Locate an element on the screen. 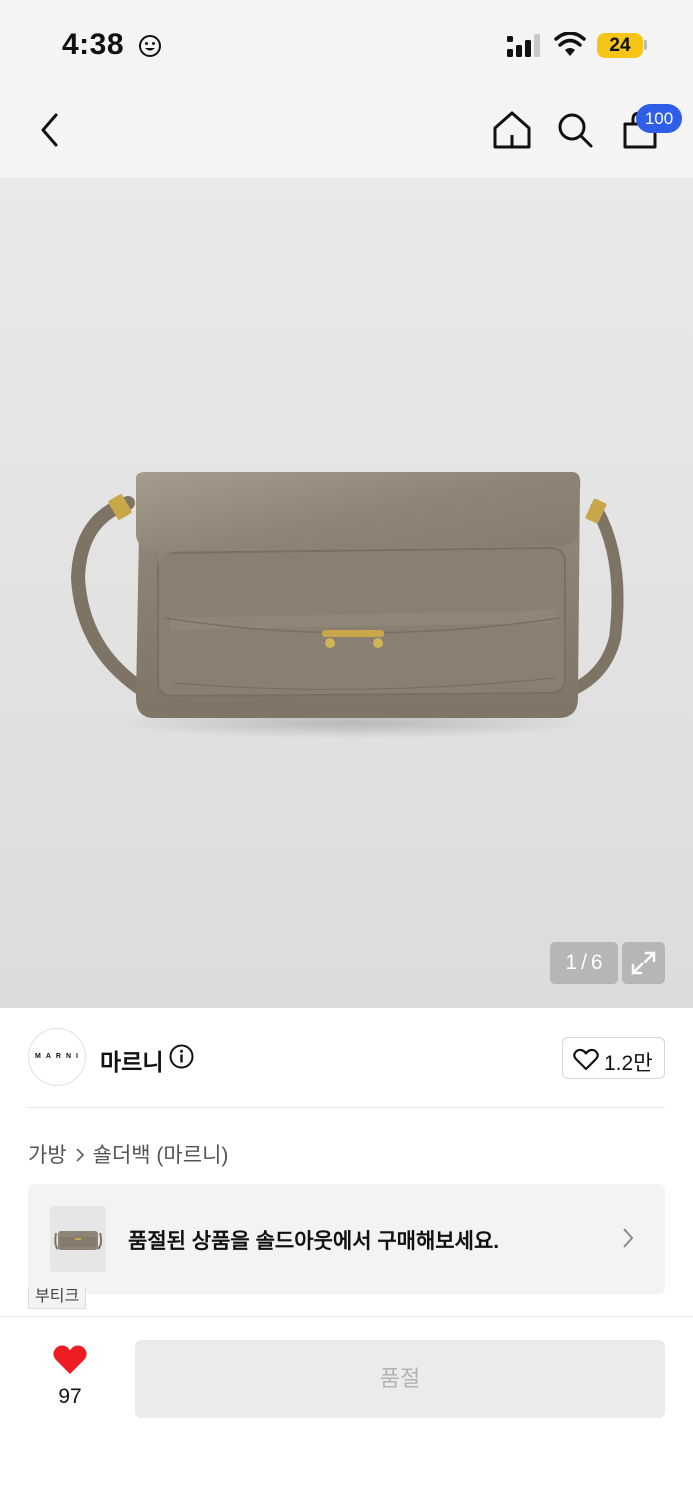 Image resolution: width=693 pixels, height=1500 pixels. search-icon is located at coordinates (575, 130).